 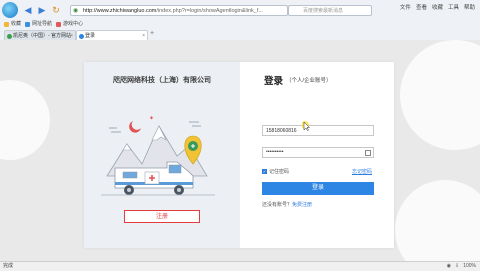 I want to click on remember-password: ✓ 记住密码, so click(x=275, y=171).